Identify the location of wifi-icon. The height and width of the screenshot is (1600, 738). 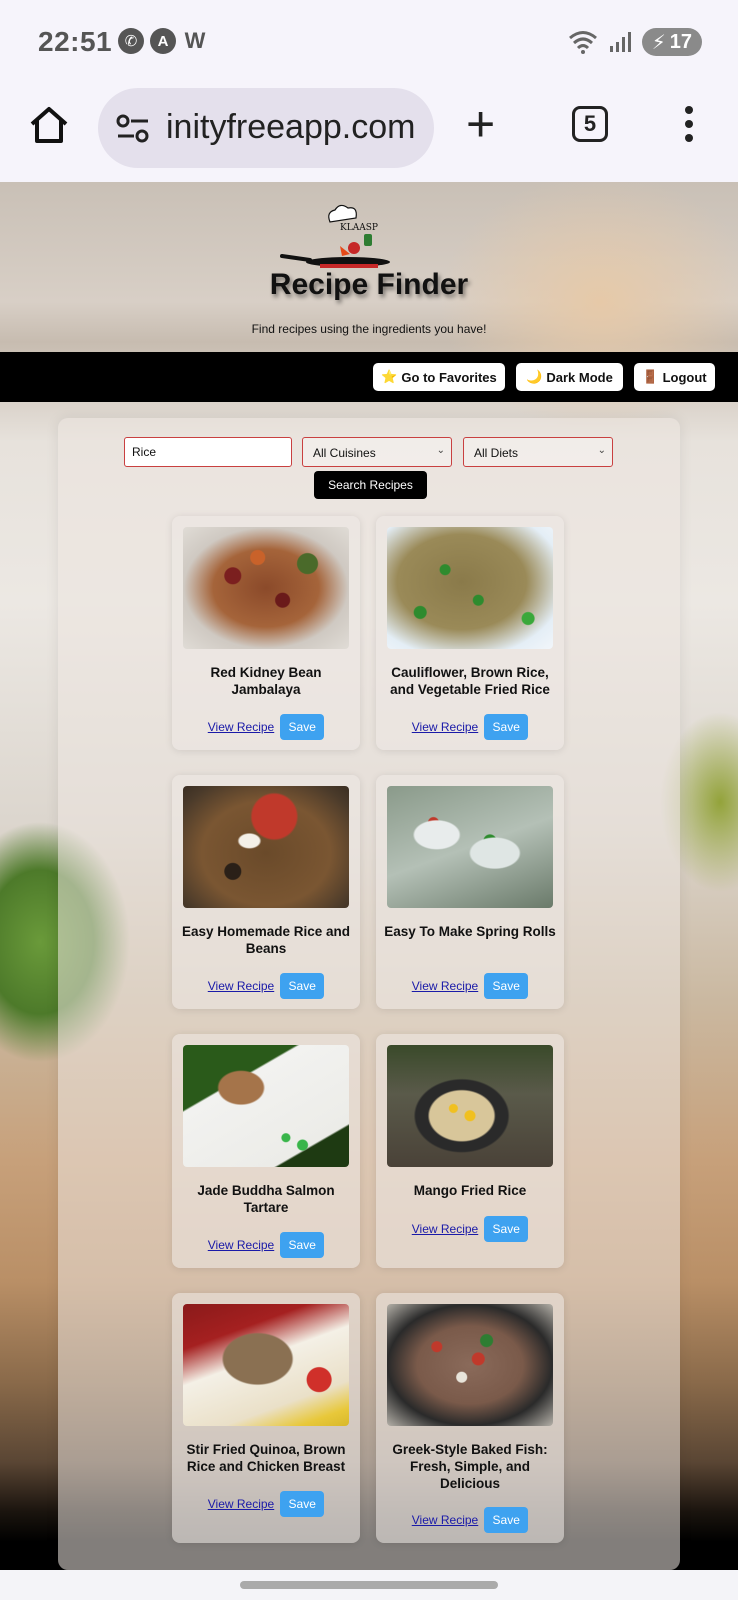
(582, 42).